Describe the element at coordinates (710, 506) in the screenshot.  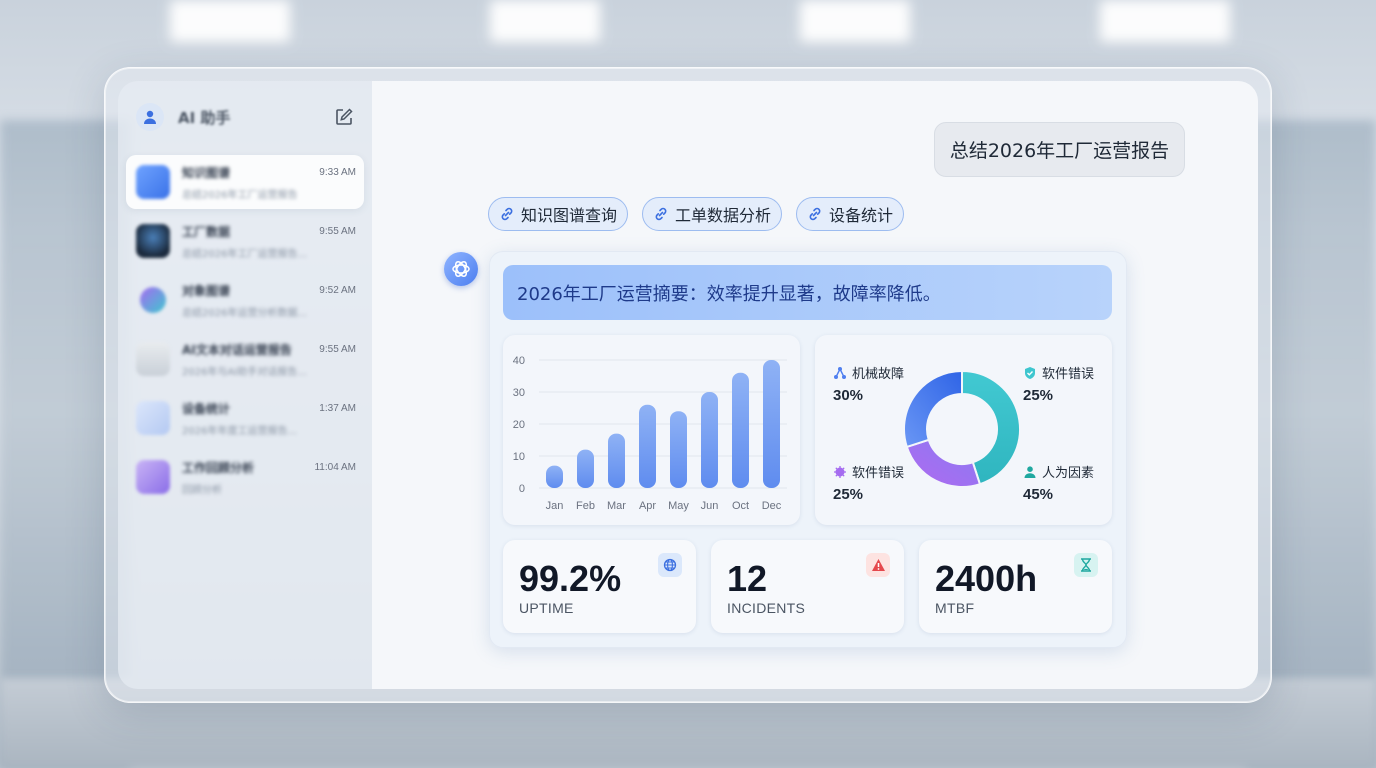
I see `x-tick-label: Jun` at that location.